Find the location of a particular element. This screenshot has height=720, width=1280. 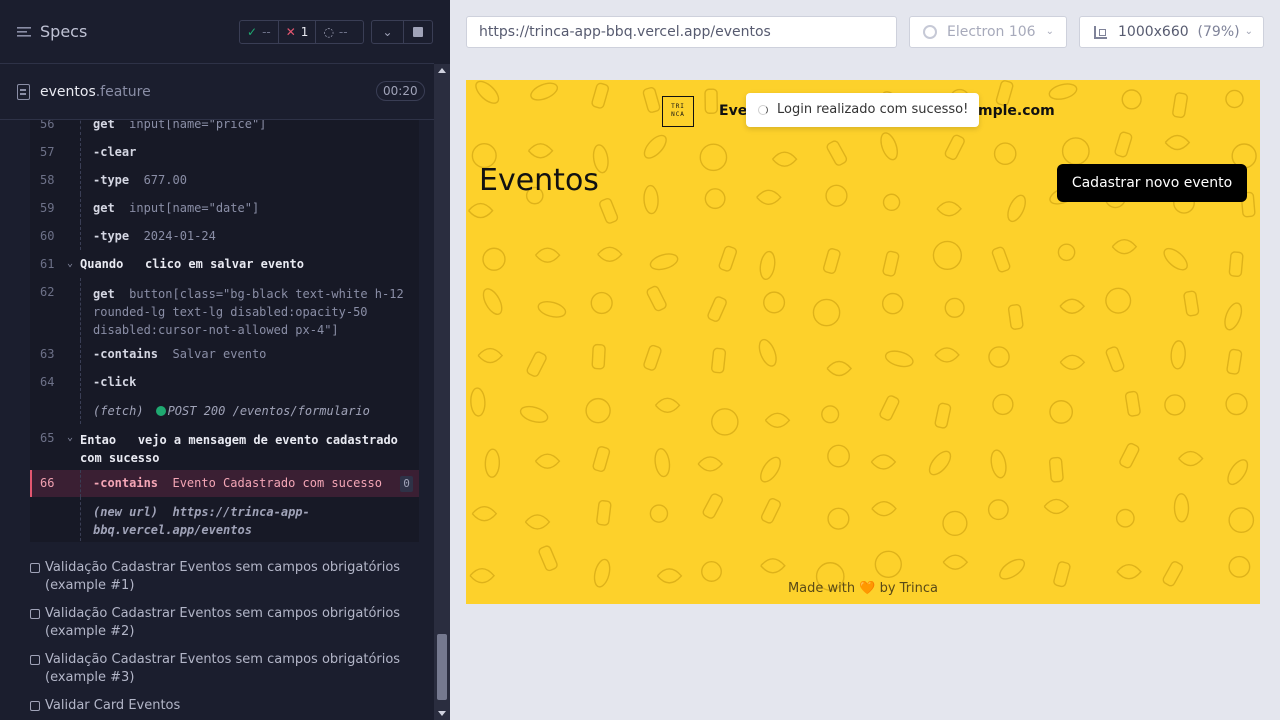

command-row: 59 get input[name="date"] is located at coordinates (224, 208).